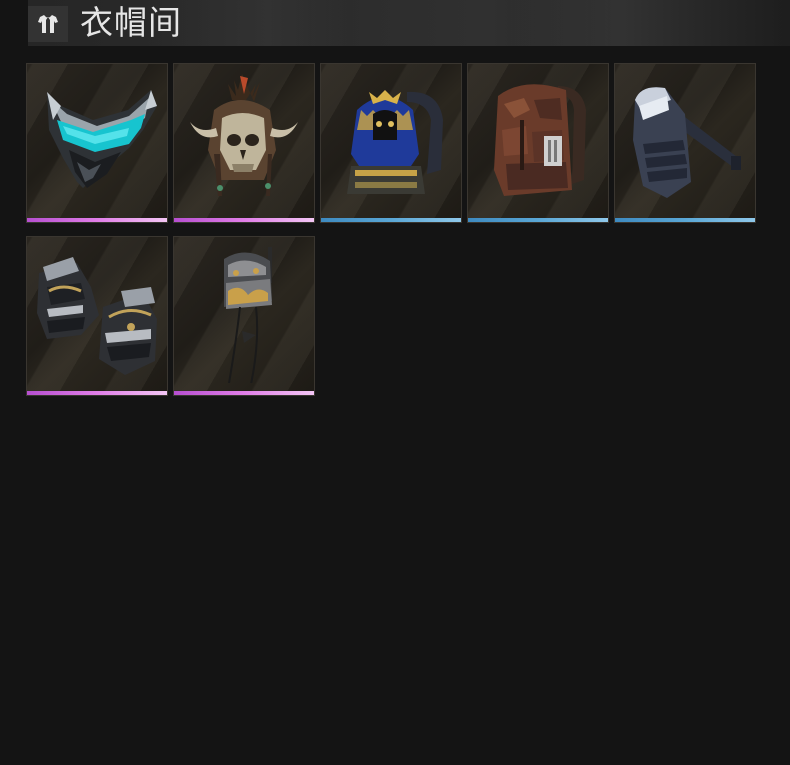 This screenshot has height=765, width=790. I want to click on item-card-armored-gauntlets, so click(97, 316).